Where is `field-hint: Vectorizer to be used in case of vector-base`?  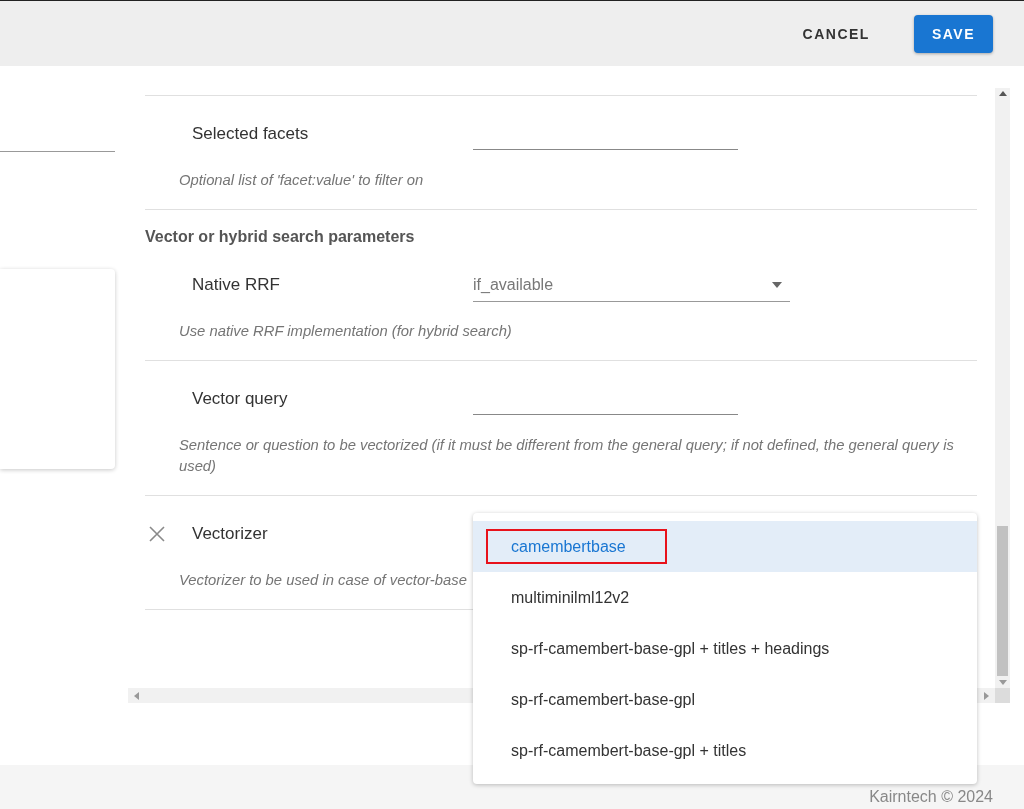
field-hint: Vectorizer to be used in case of vector-base is located at coordinates (323, 580).